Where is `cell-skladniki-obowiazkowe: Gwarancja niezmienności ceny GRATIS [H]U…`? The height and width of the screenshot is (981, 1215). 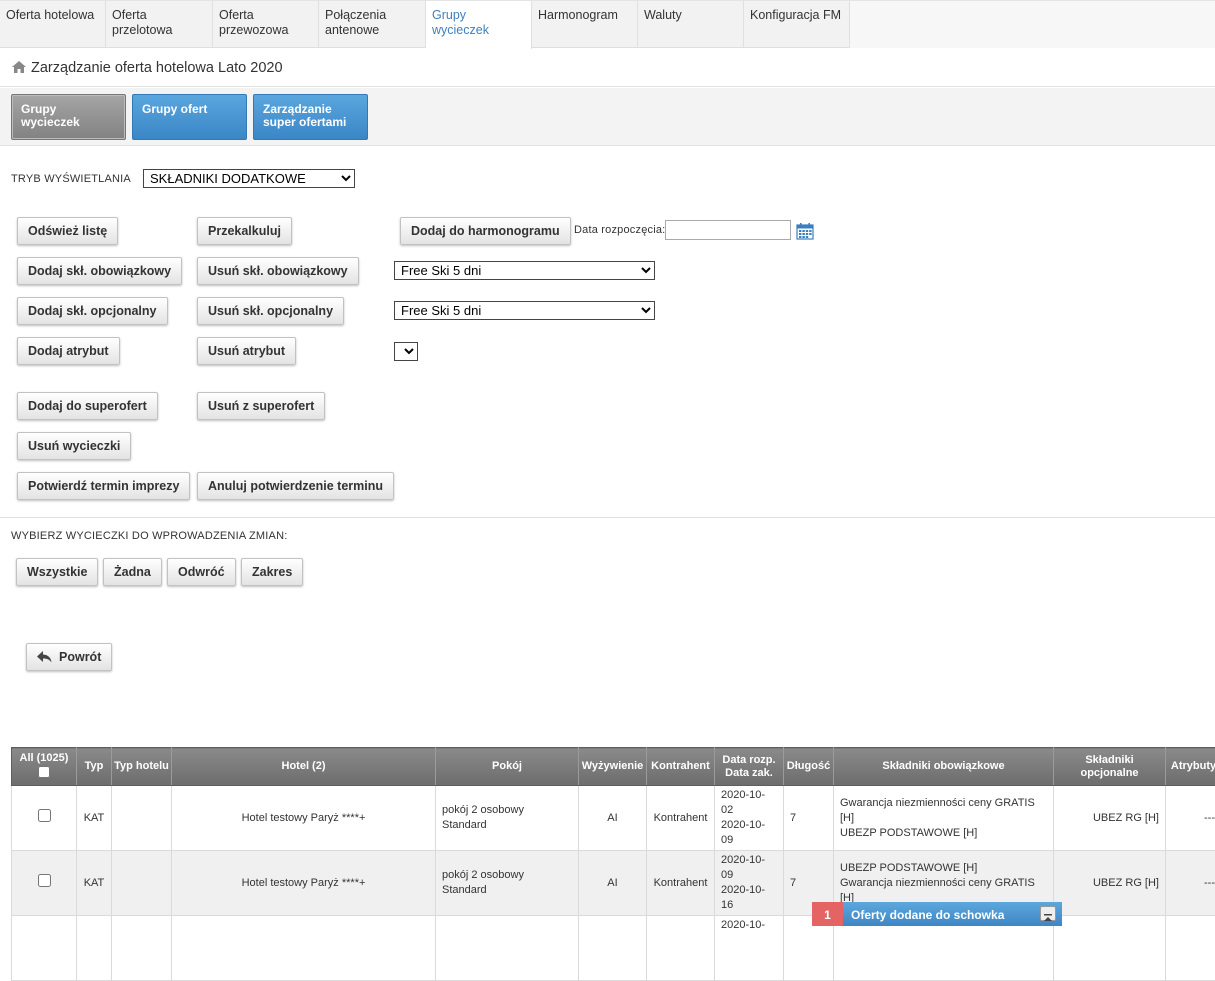
cell-skladniki-obowiazkowe: Gwarancja niezmienności ceny GRATIS [H]U… is located at coordinates (944, 818).